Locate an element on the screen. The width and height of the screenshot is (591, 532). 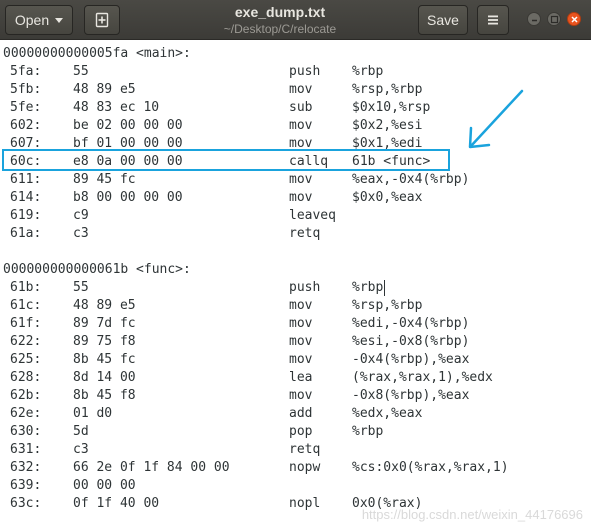
menu-button is located at coordinates (493, 20).